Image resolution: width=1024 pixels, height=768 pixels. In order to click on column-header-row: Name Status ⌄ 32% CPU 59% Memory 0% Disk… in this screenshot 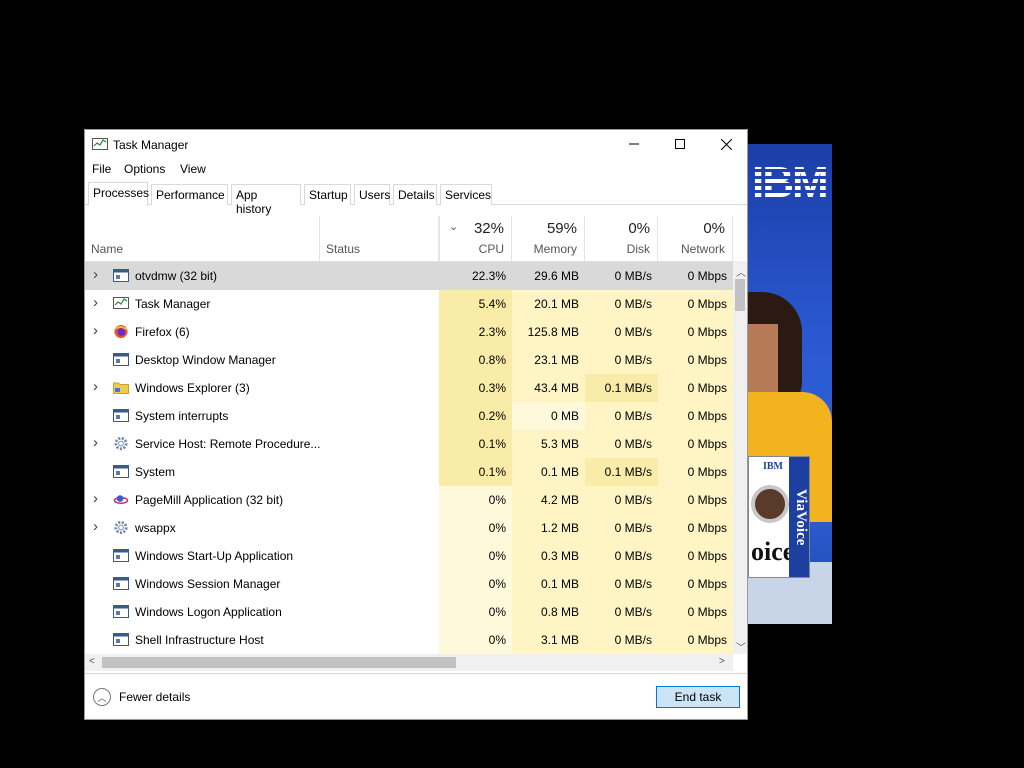, I will do `click(416, 238)`.